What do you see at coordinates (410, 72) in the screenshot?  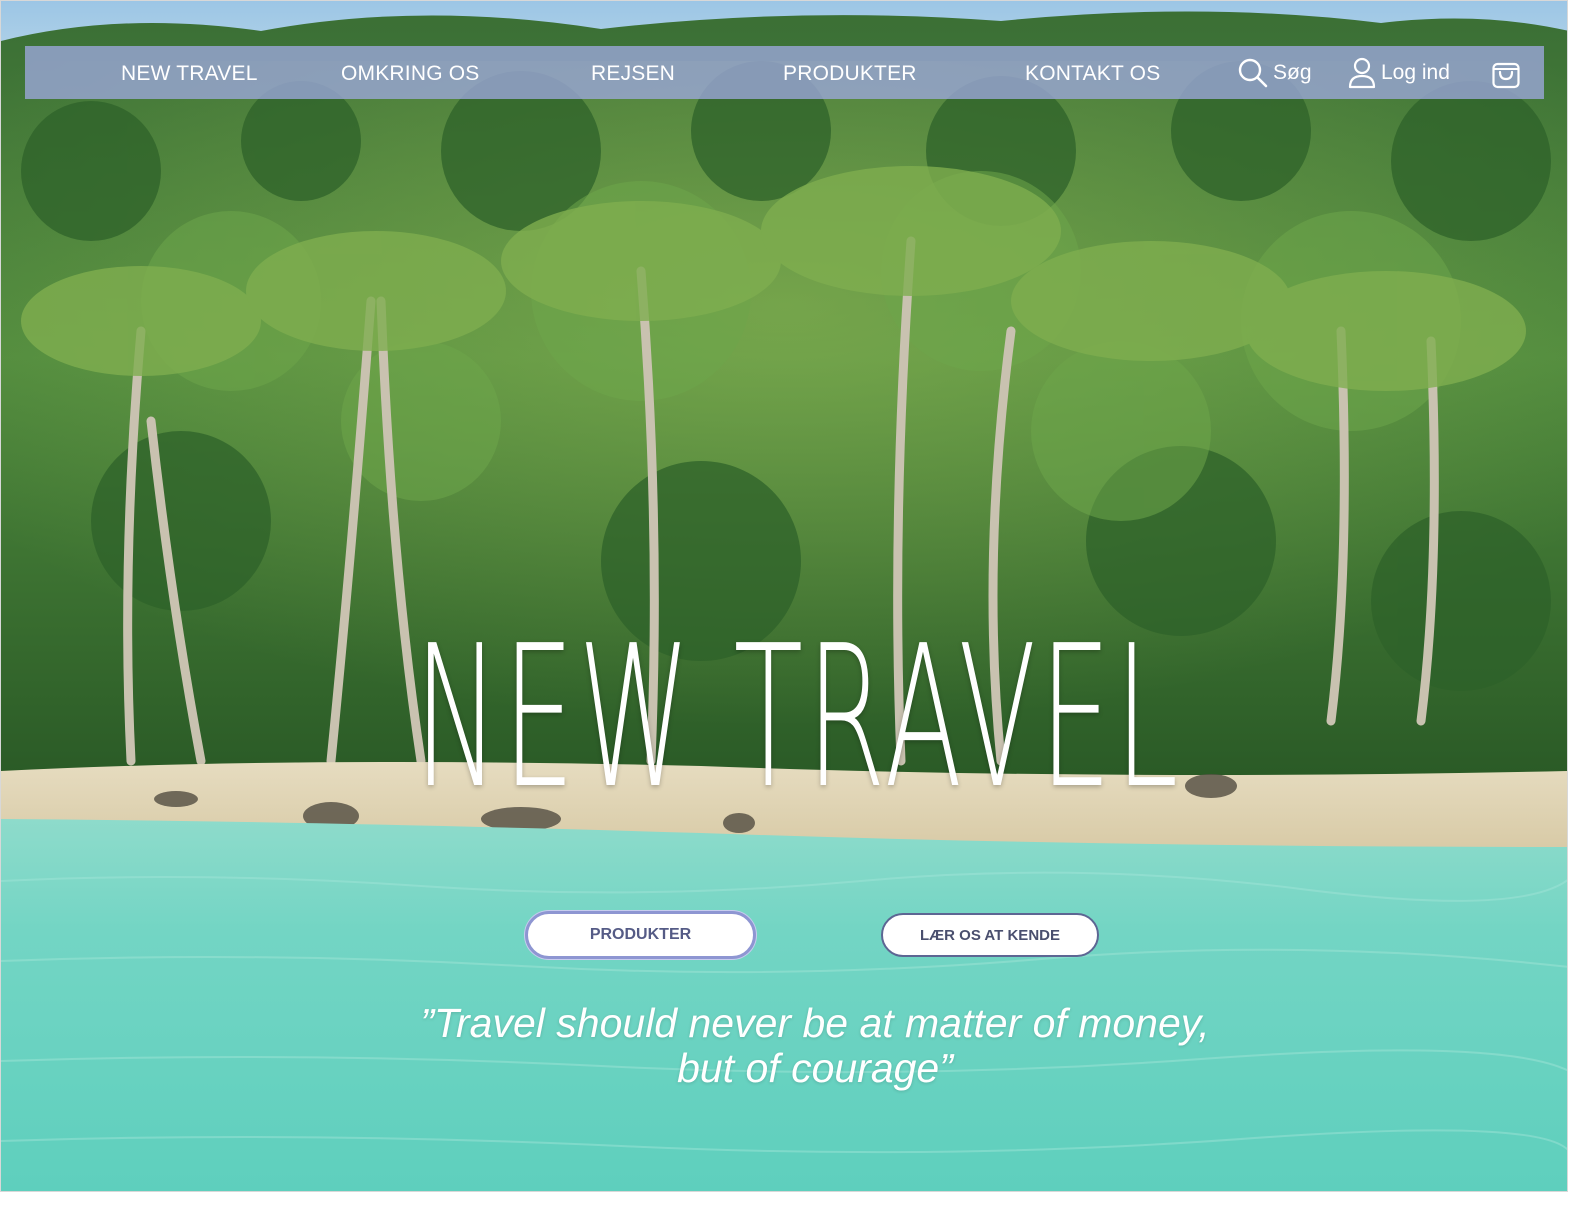 I see `nav-link-omkring-os: OMKRING OS` at bounding box center [410, 72].